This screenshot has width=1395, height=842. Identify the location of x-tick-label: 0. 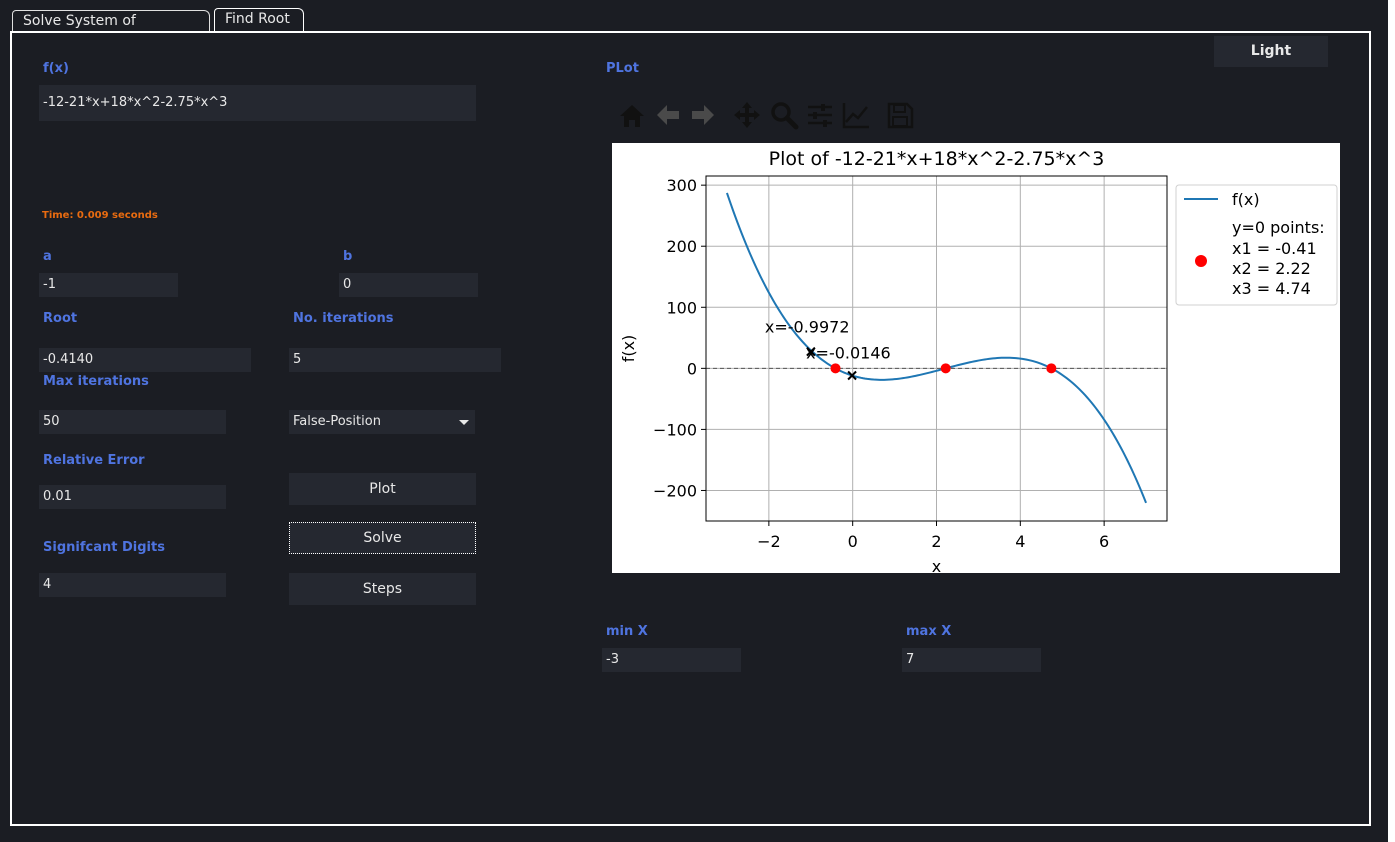
(853, 541).